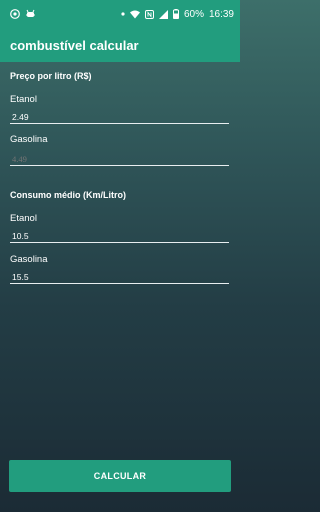 The width and height of the screenshot is (320, 512). What do you see at coordinates (221, 14) in the screenshot?
I see `clock-time: 16:39` at bounding box center [221, 14].